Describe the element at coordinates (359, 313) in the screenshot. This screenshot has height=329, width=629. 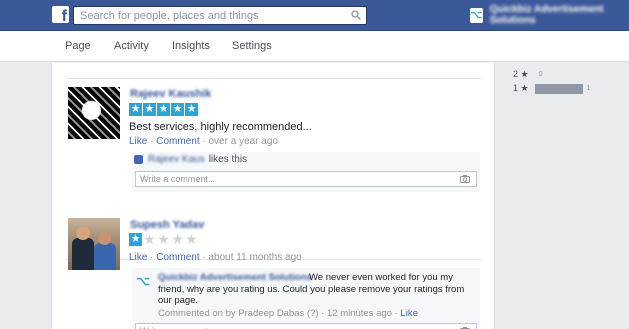
I see `reply-timestamp: 12 minutes ago` at that location.